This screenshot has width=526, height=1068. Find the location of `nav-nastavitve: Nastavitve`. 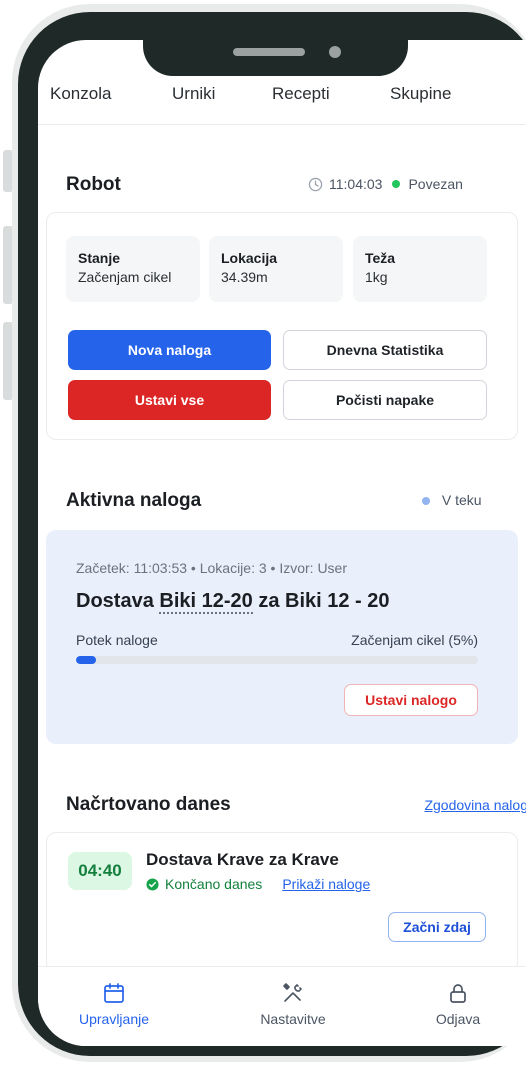

nav-nastavitve: Nastavitve is located at coordinates (293, 1004).